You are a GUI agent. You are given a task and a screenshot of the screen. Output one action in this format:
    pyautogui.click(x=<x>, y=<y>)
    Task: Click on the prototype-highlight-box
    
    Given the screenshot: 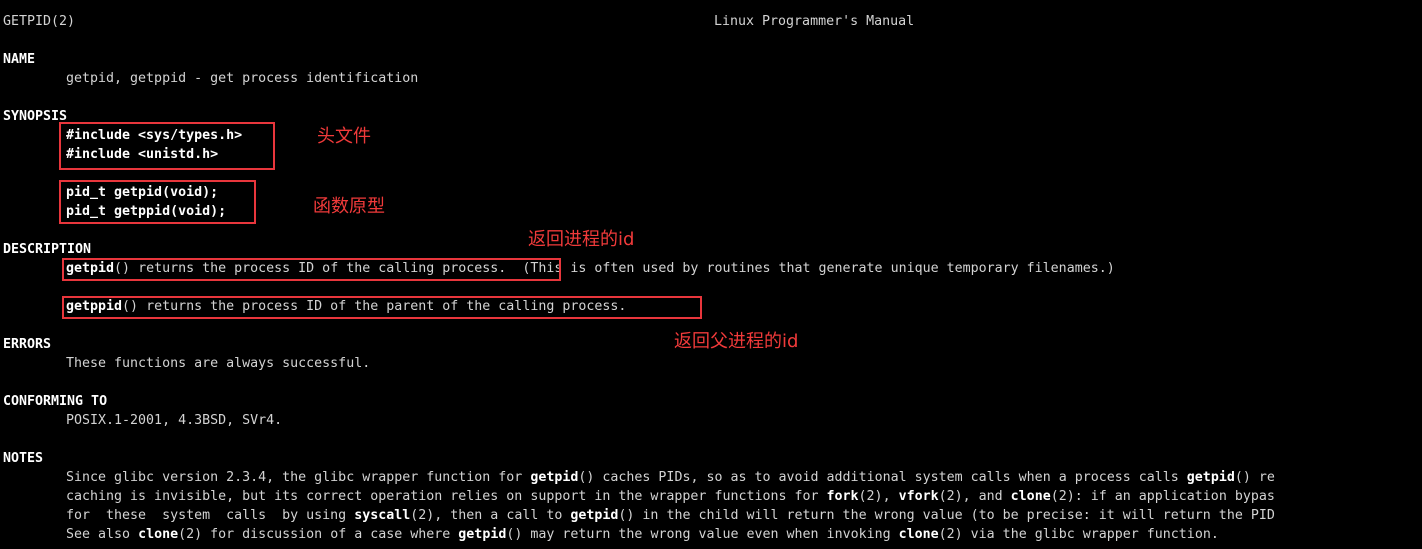 What is the action you would take?
    pyautogui.click(x=157, y=202)
    